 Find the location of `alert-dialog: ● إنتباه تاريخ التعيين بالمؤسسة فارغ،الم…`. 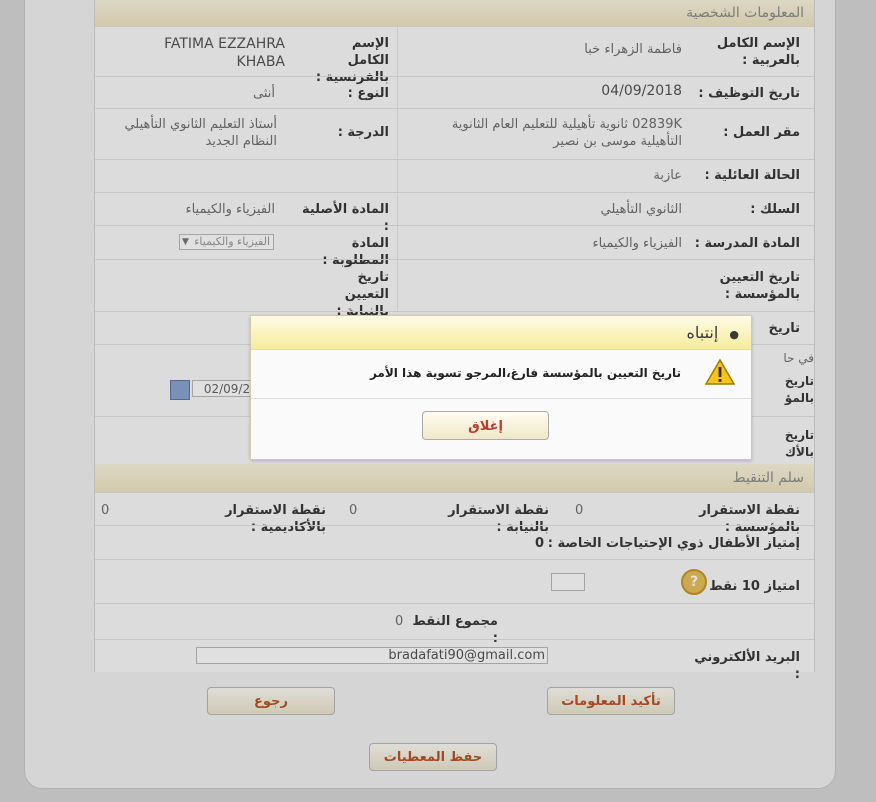

alert-dialog: ● إنتباه تاريخ التعيين بالمؤسسة فارغ،الم… is located at coordinates (501, 387).